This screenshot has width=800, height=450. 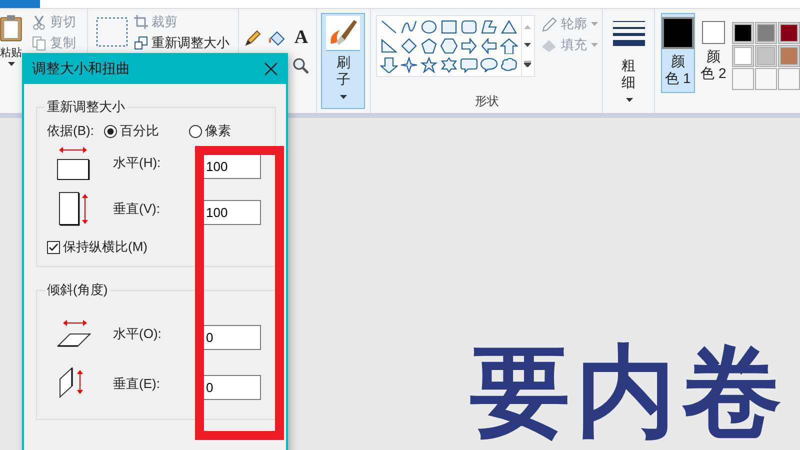 What do you see at coordinates (429, 46) in the screenshot?
I see `pentagon-icon` at bounding box center [429, 46].